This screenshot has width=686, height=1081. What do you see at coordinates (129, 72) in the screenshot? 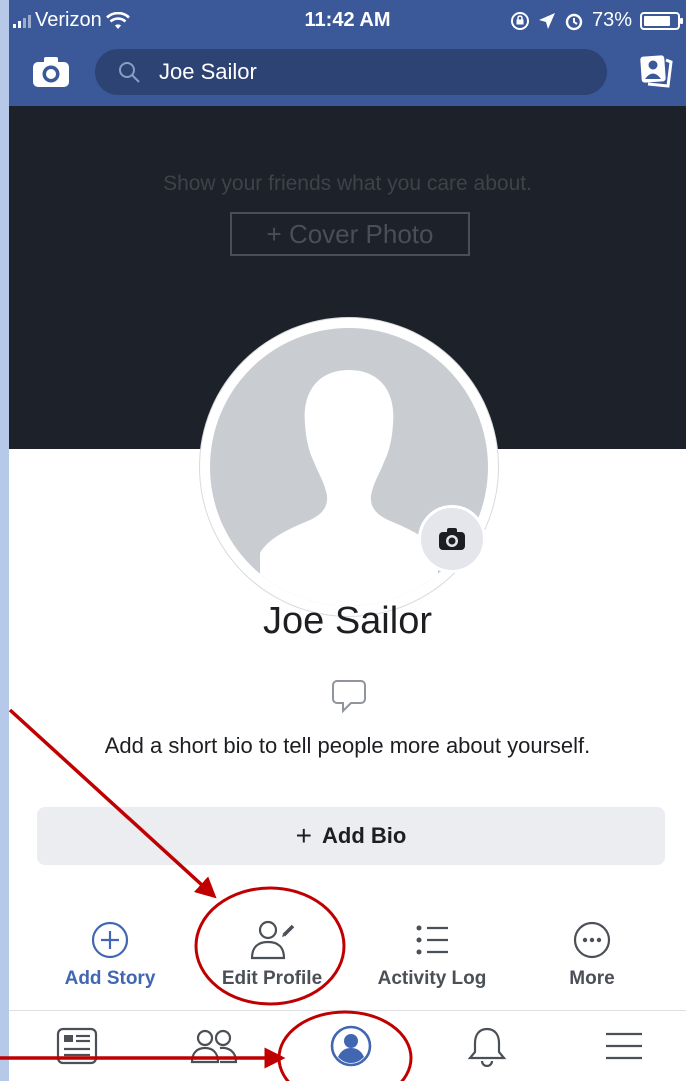
I see `search-icon` at bounding box center [129, 72].